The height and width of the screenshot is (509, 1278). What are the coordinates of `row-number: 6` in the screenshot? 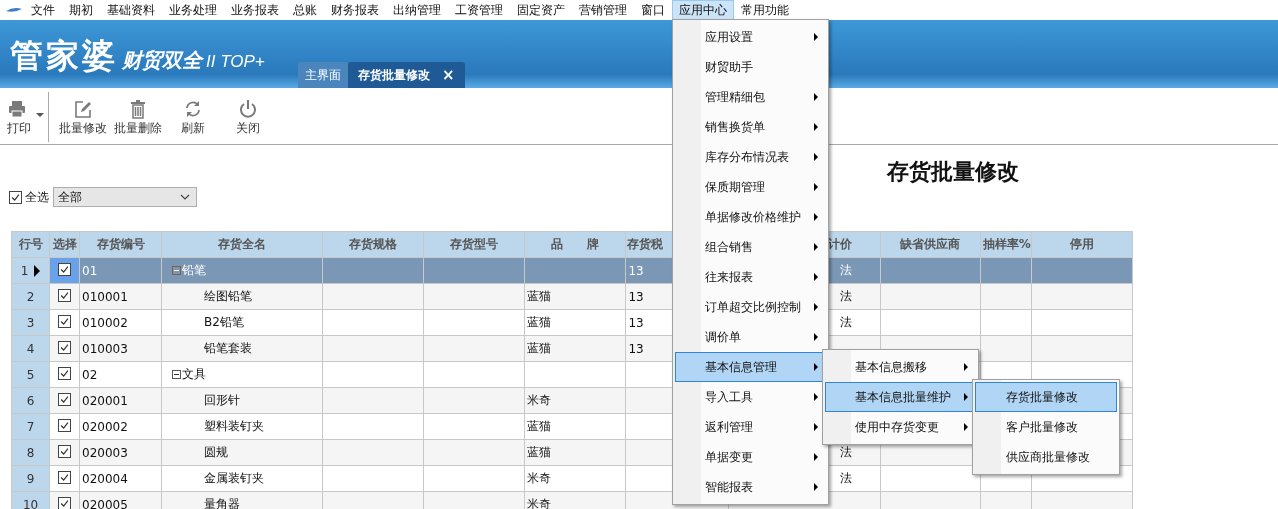 It's located at (30, 400).